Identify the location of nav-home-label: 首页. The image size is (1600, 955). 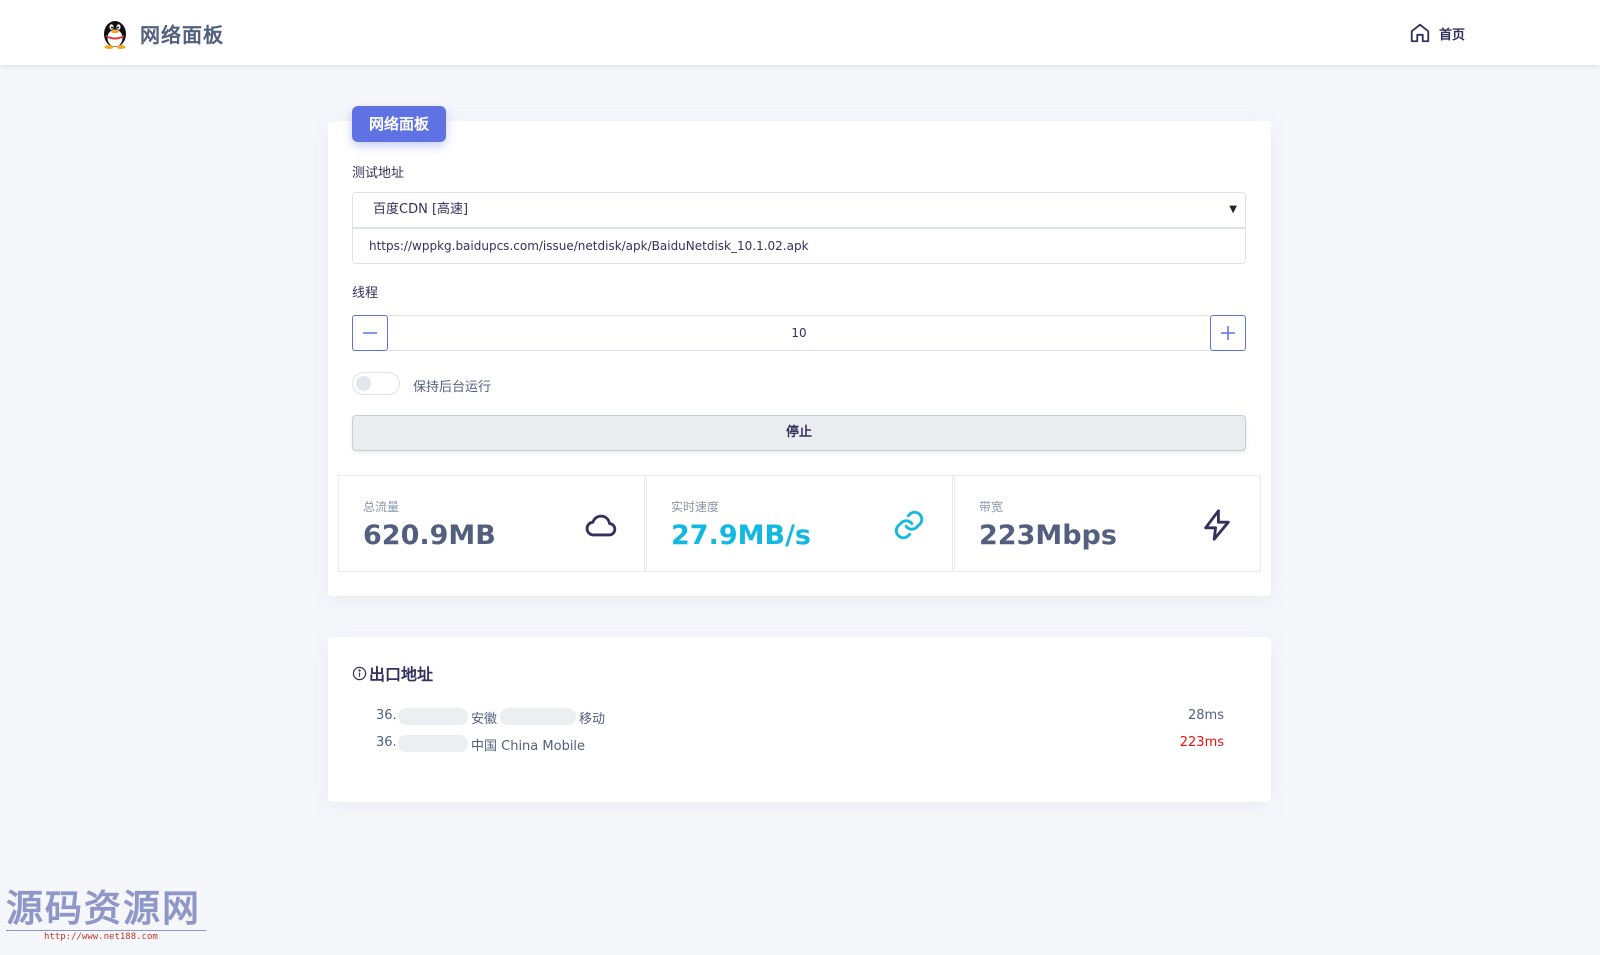
(1452, 35).